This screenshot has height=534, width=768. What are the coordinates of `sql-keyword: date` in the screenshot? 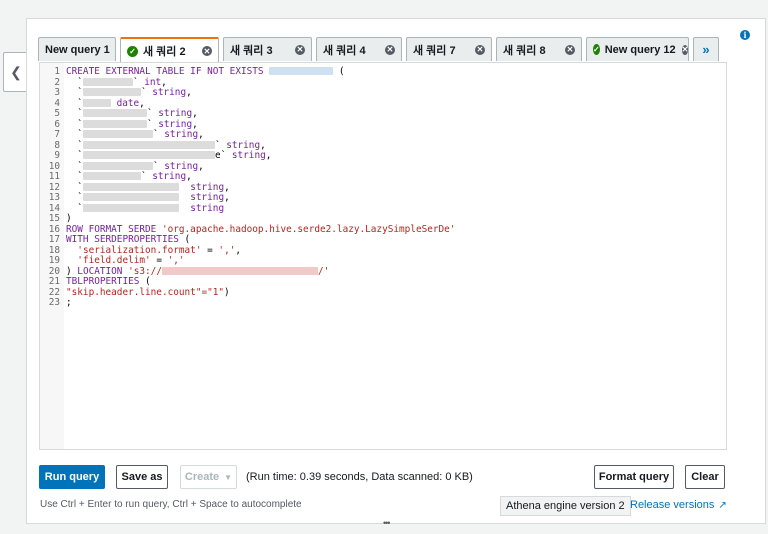 It's located at (128, 103).